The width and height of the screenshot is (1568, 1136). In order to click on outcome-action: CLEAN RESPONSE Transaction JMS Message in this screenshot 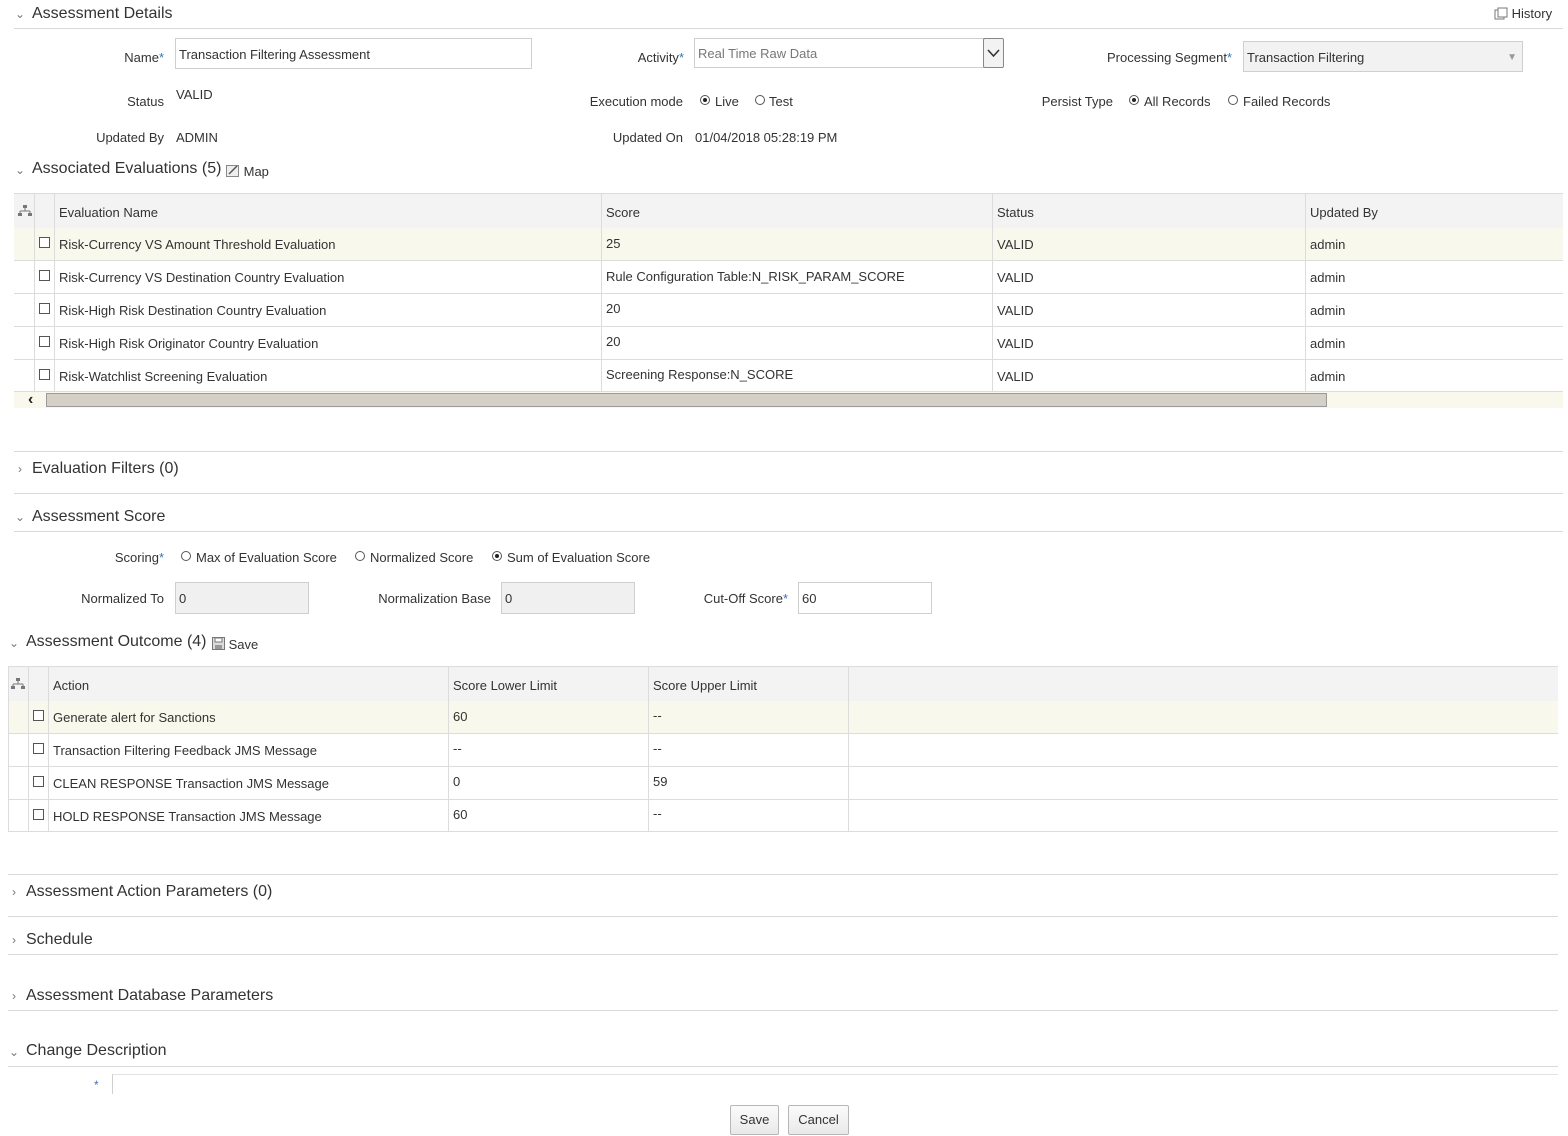, I will do `click(191, 783)`.